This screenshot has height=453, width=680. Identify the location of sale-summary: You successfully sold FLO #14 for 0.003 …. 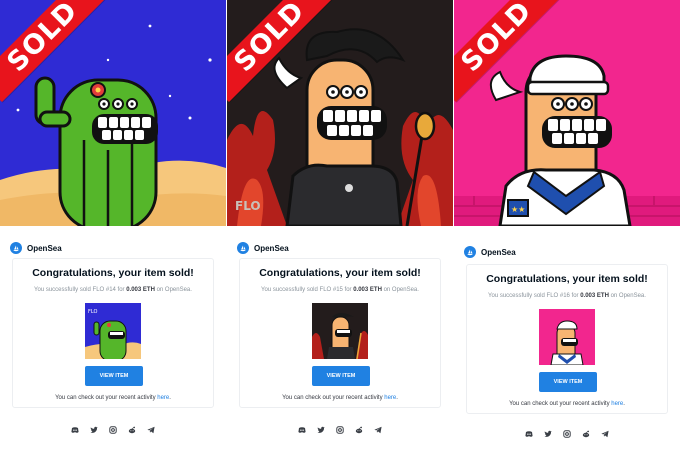
(113, 290).